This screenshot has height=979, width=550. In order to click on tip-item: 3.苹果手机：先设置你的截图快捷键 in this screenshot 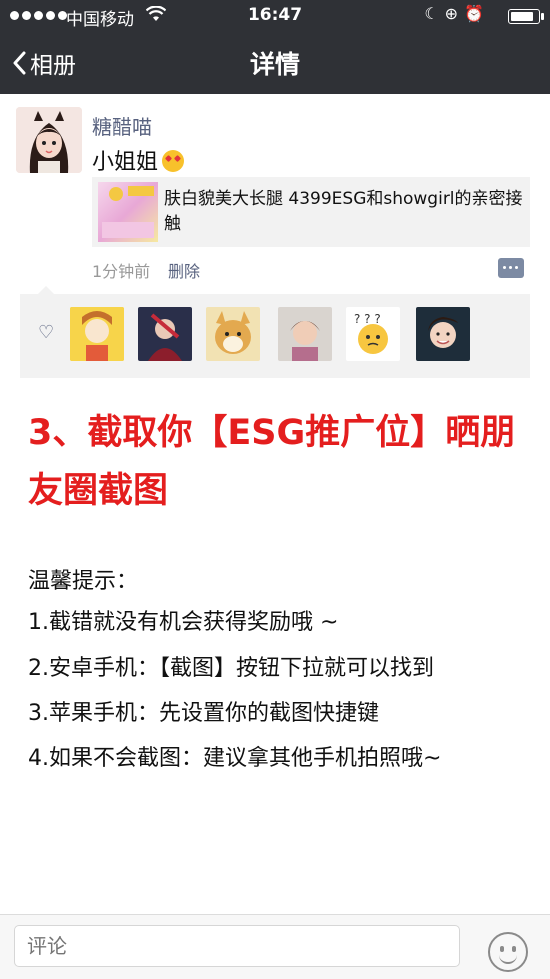, I will do `click(203, 713)`.